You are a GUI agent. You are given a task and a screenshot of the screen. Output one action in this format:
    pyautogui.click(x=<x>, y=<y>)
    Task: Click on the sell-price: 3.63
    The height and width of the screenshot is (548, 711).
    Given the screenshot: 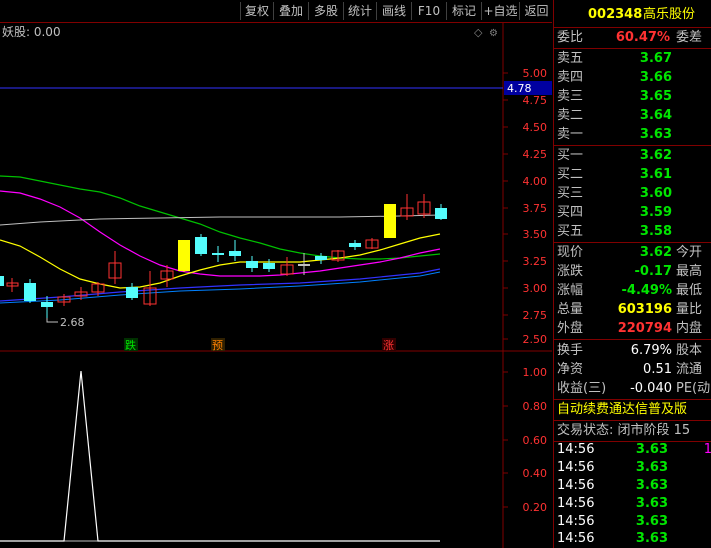 What is the action you would take?
    pyautogui.click(x=655, y=134)
    